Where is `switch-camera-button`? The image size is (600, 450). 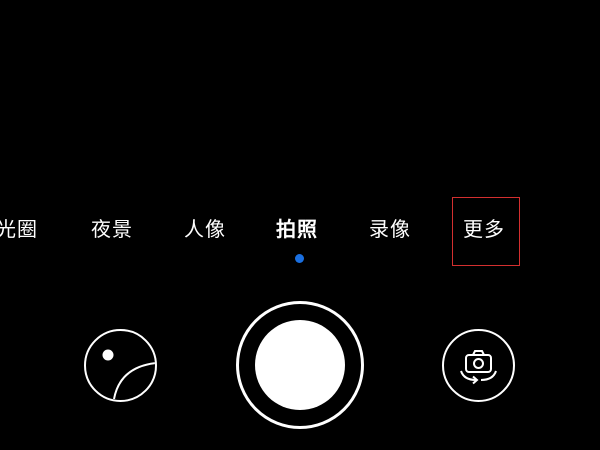 switch-camera-button is located at coordinates (478, 365).